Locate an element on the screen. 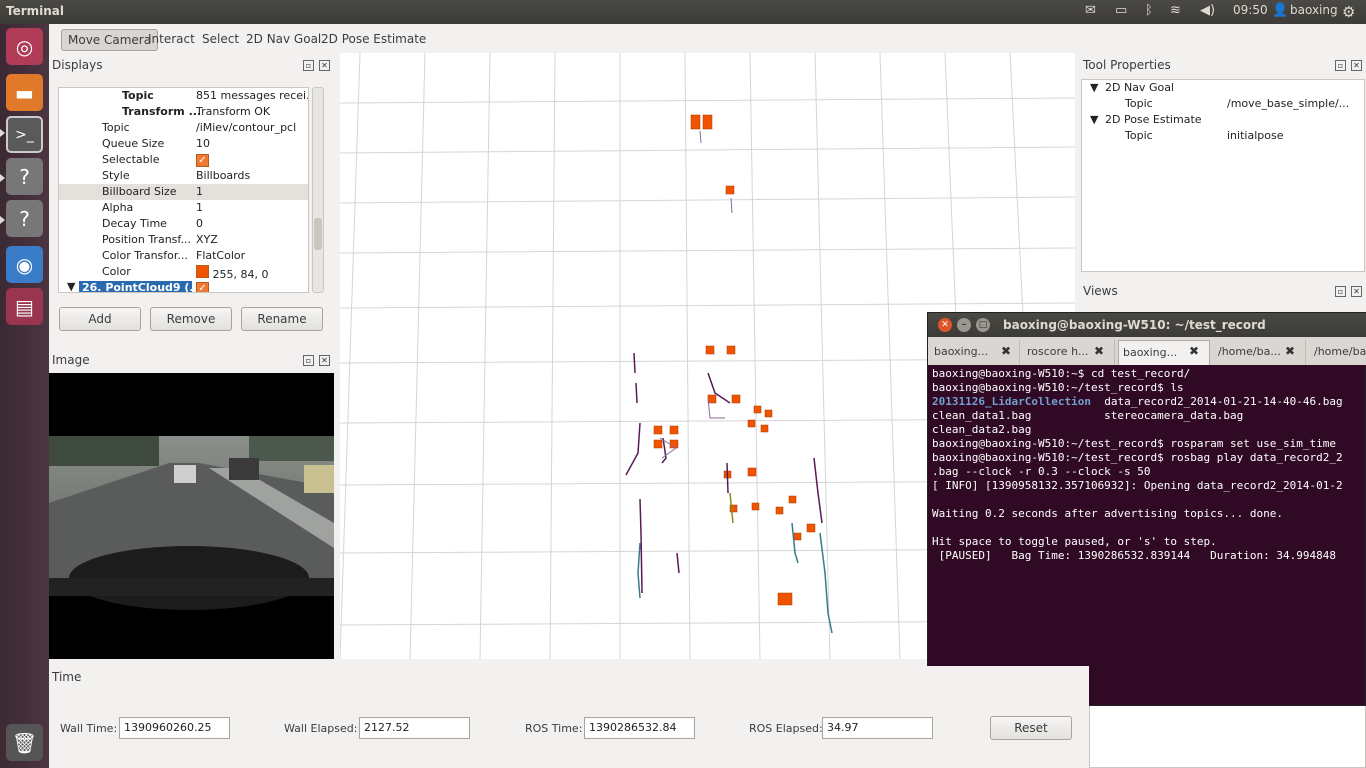  files-icon: ▬ is located at coordinates (24, 92).